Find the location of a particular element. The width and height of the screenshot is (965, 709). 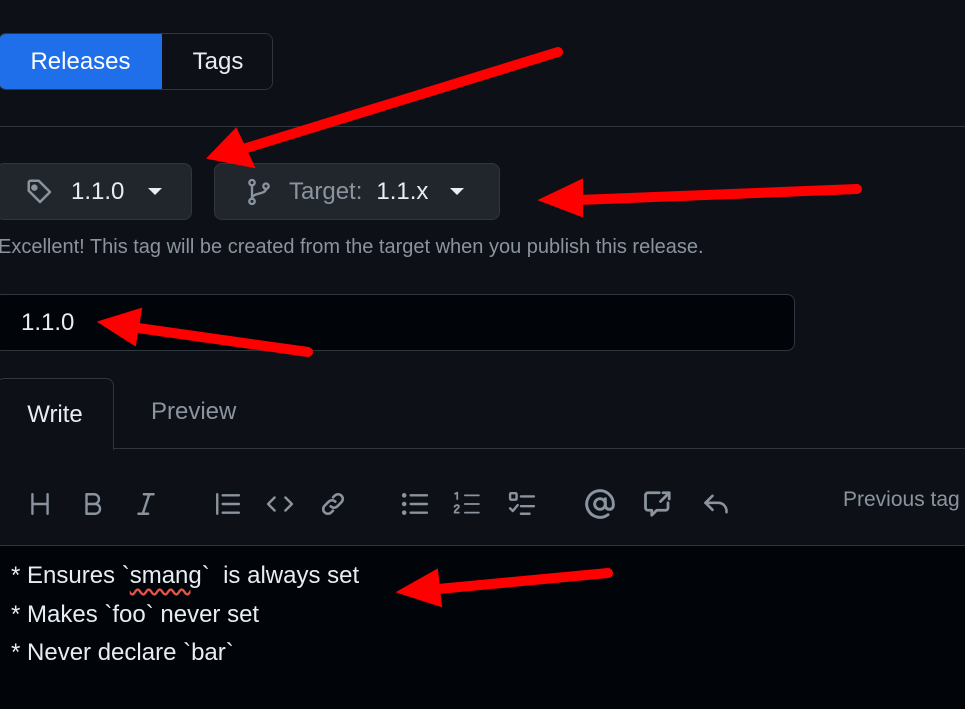

target-value: 1.1.x is located at coordinates (402, 191).